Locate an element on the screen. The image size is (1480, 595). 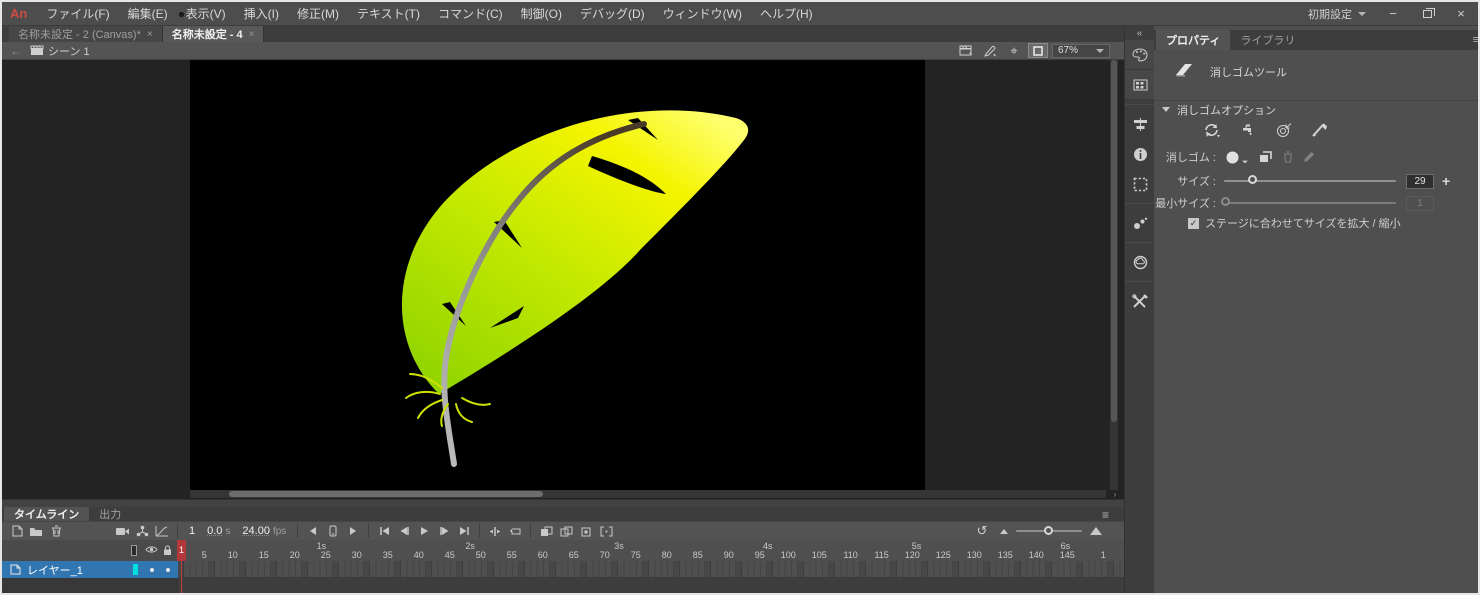
menu-item: テキスト(T) is located at coordinates (388, 13).